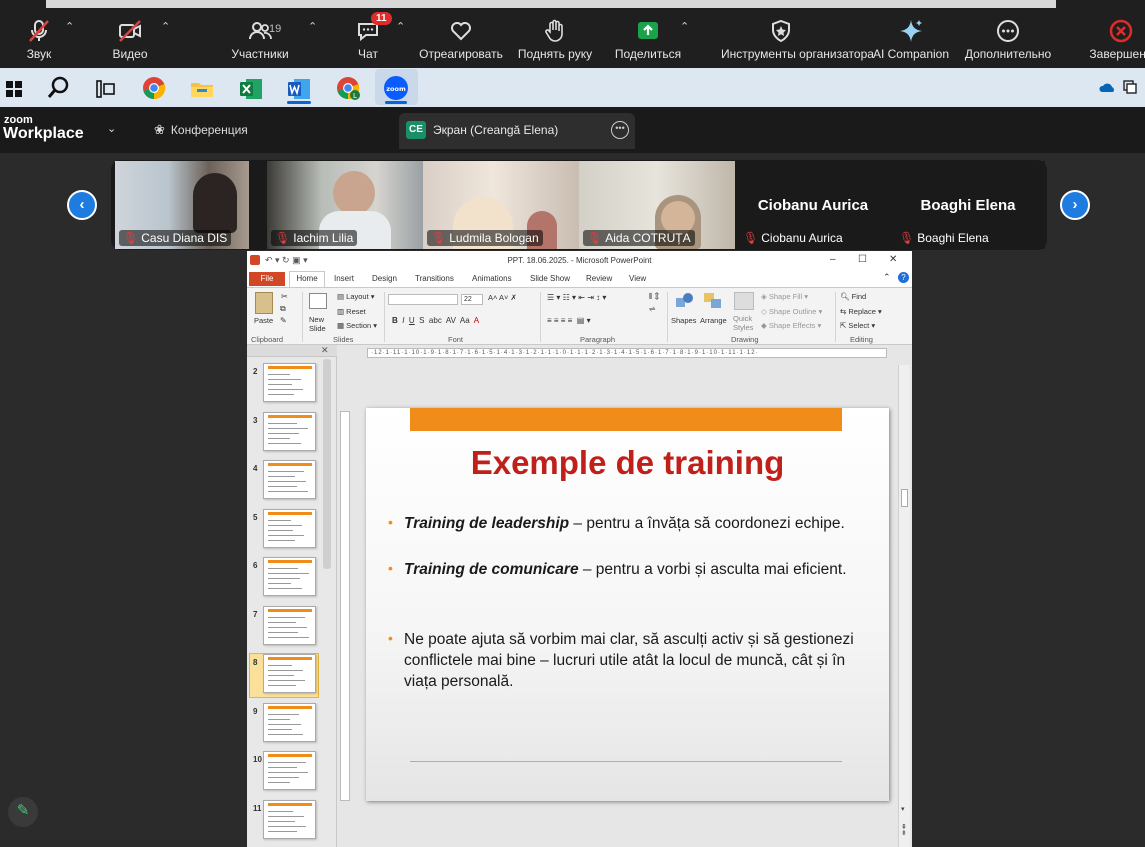 This screenshot has width=1145, height=847. I want to click on layout-button: ▤ Layout ▾, so click(356, 296).